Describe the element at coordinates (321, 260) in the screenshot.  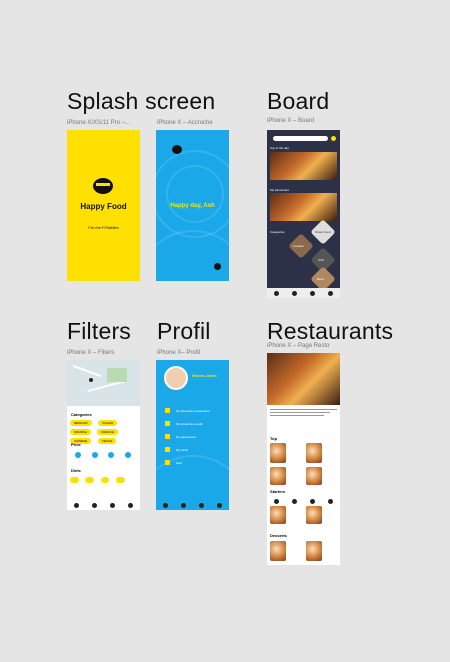
I see `hex-label-chic: Chic` at that location.